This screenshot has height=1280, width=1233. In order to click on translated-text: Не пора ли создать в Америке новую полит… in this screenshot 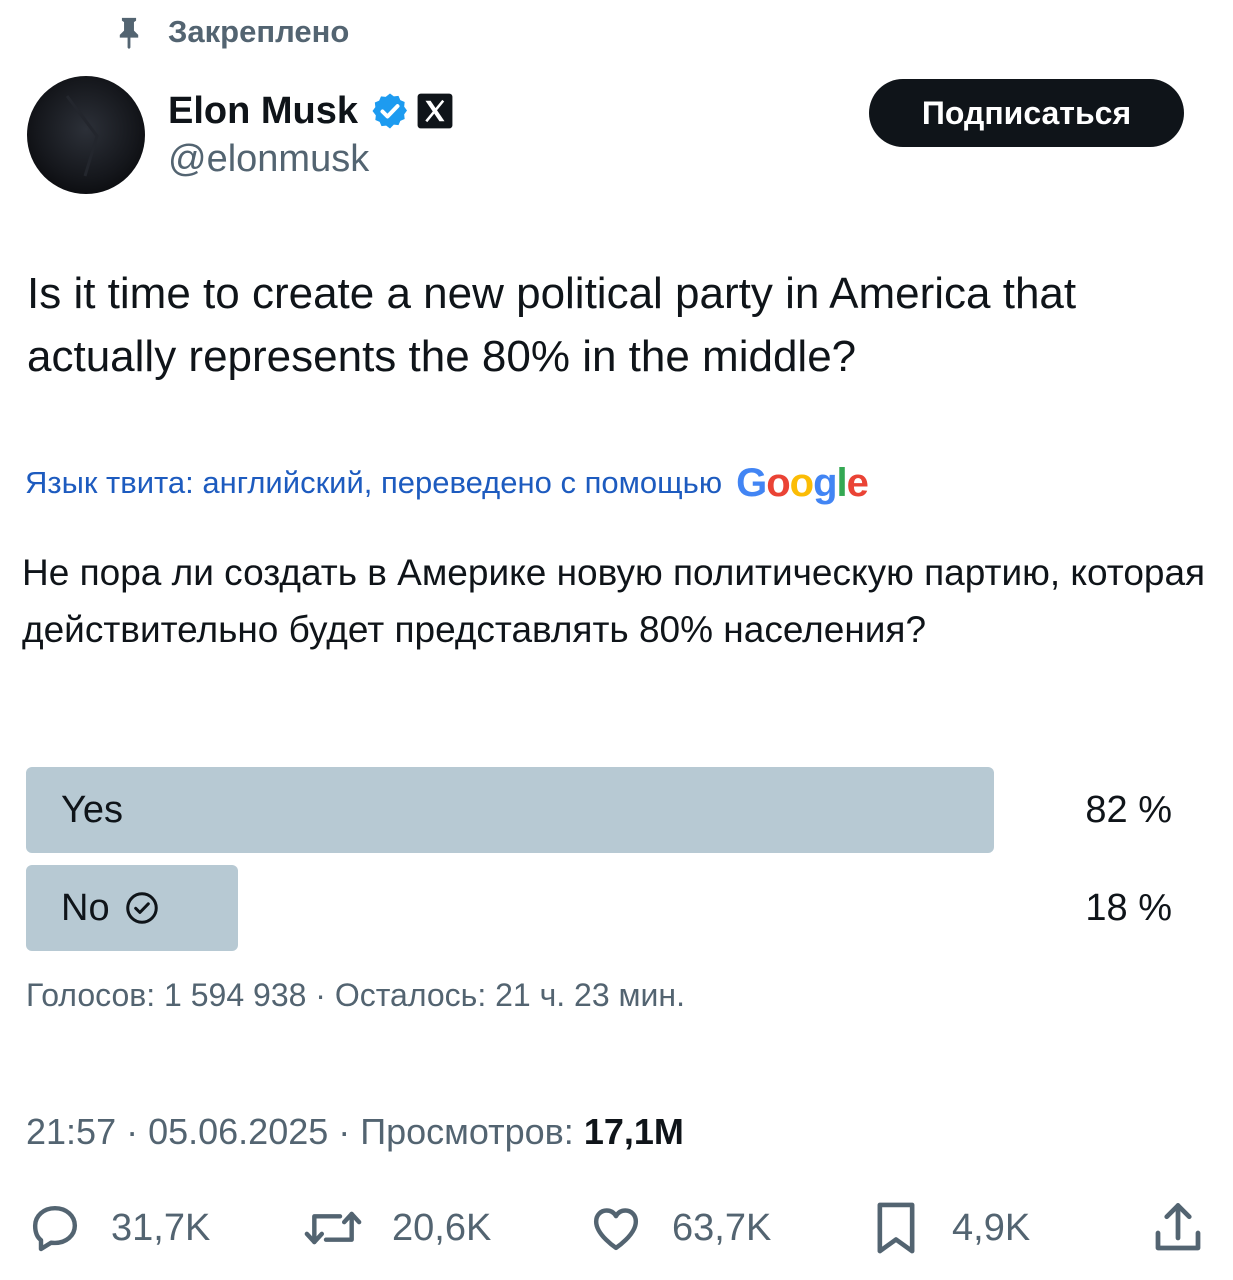, I will do `click(614, 601)`.